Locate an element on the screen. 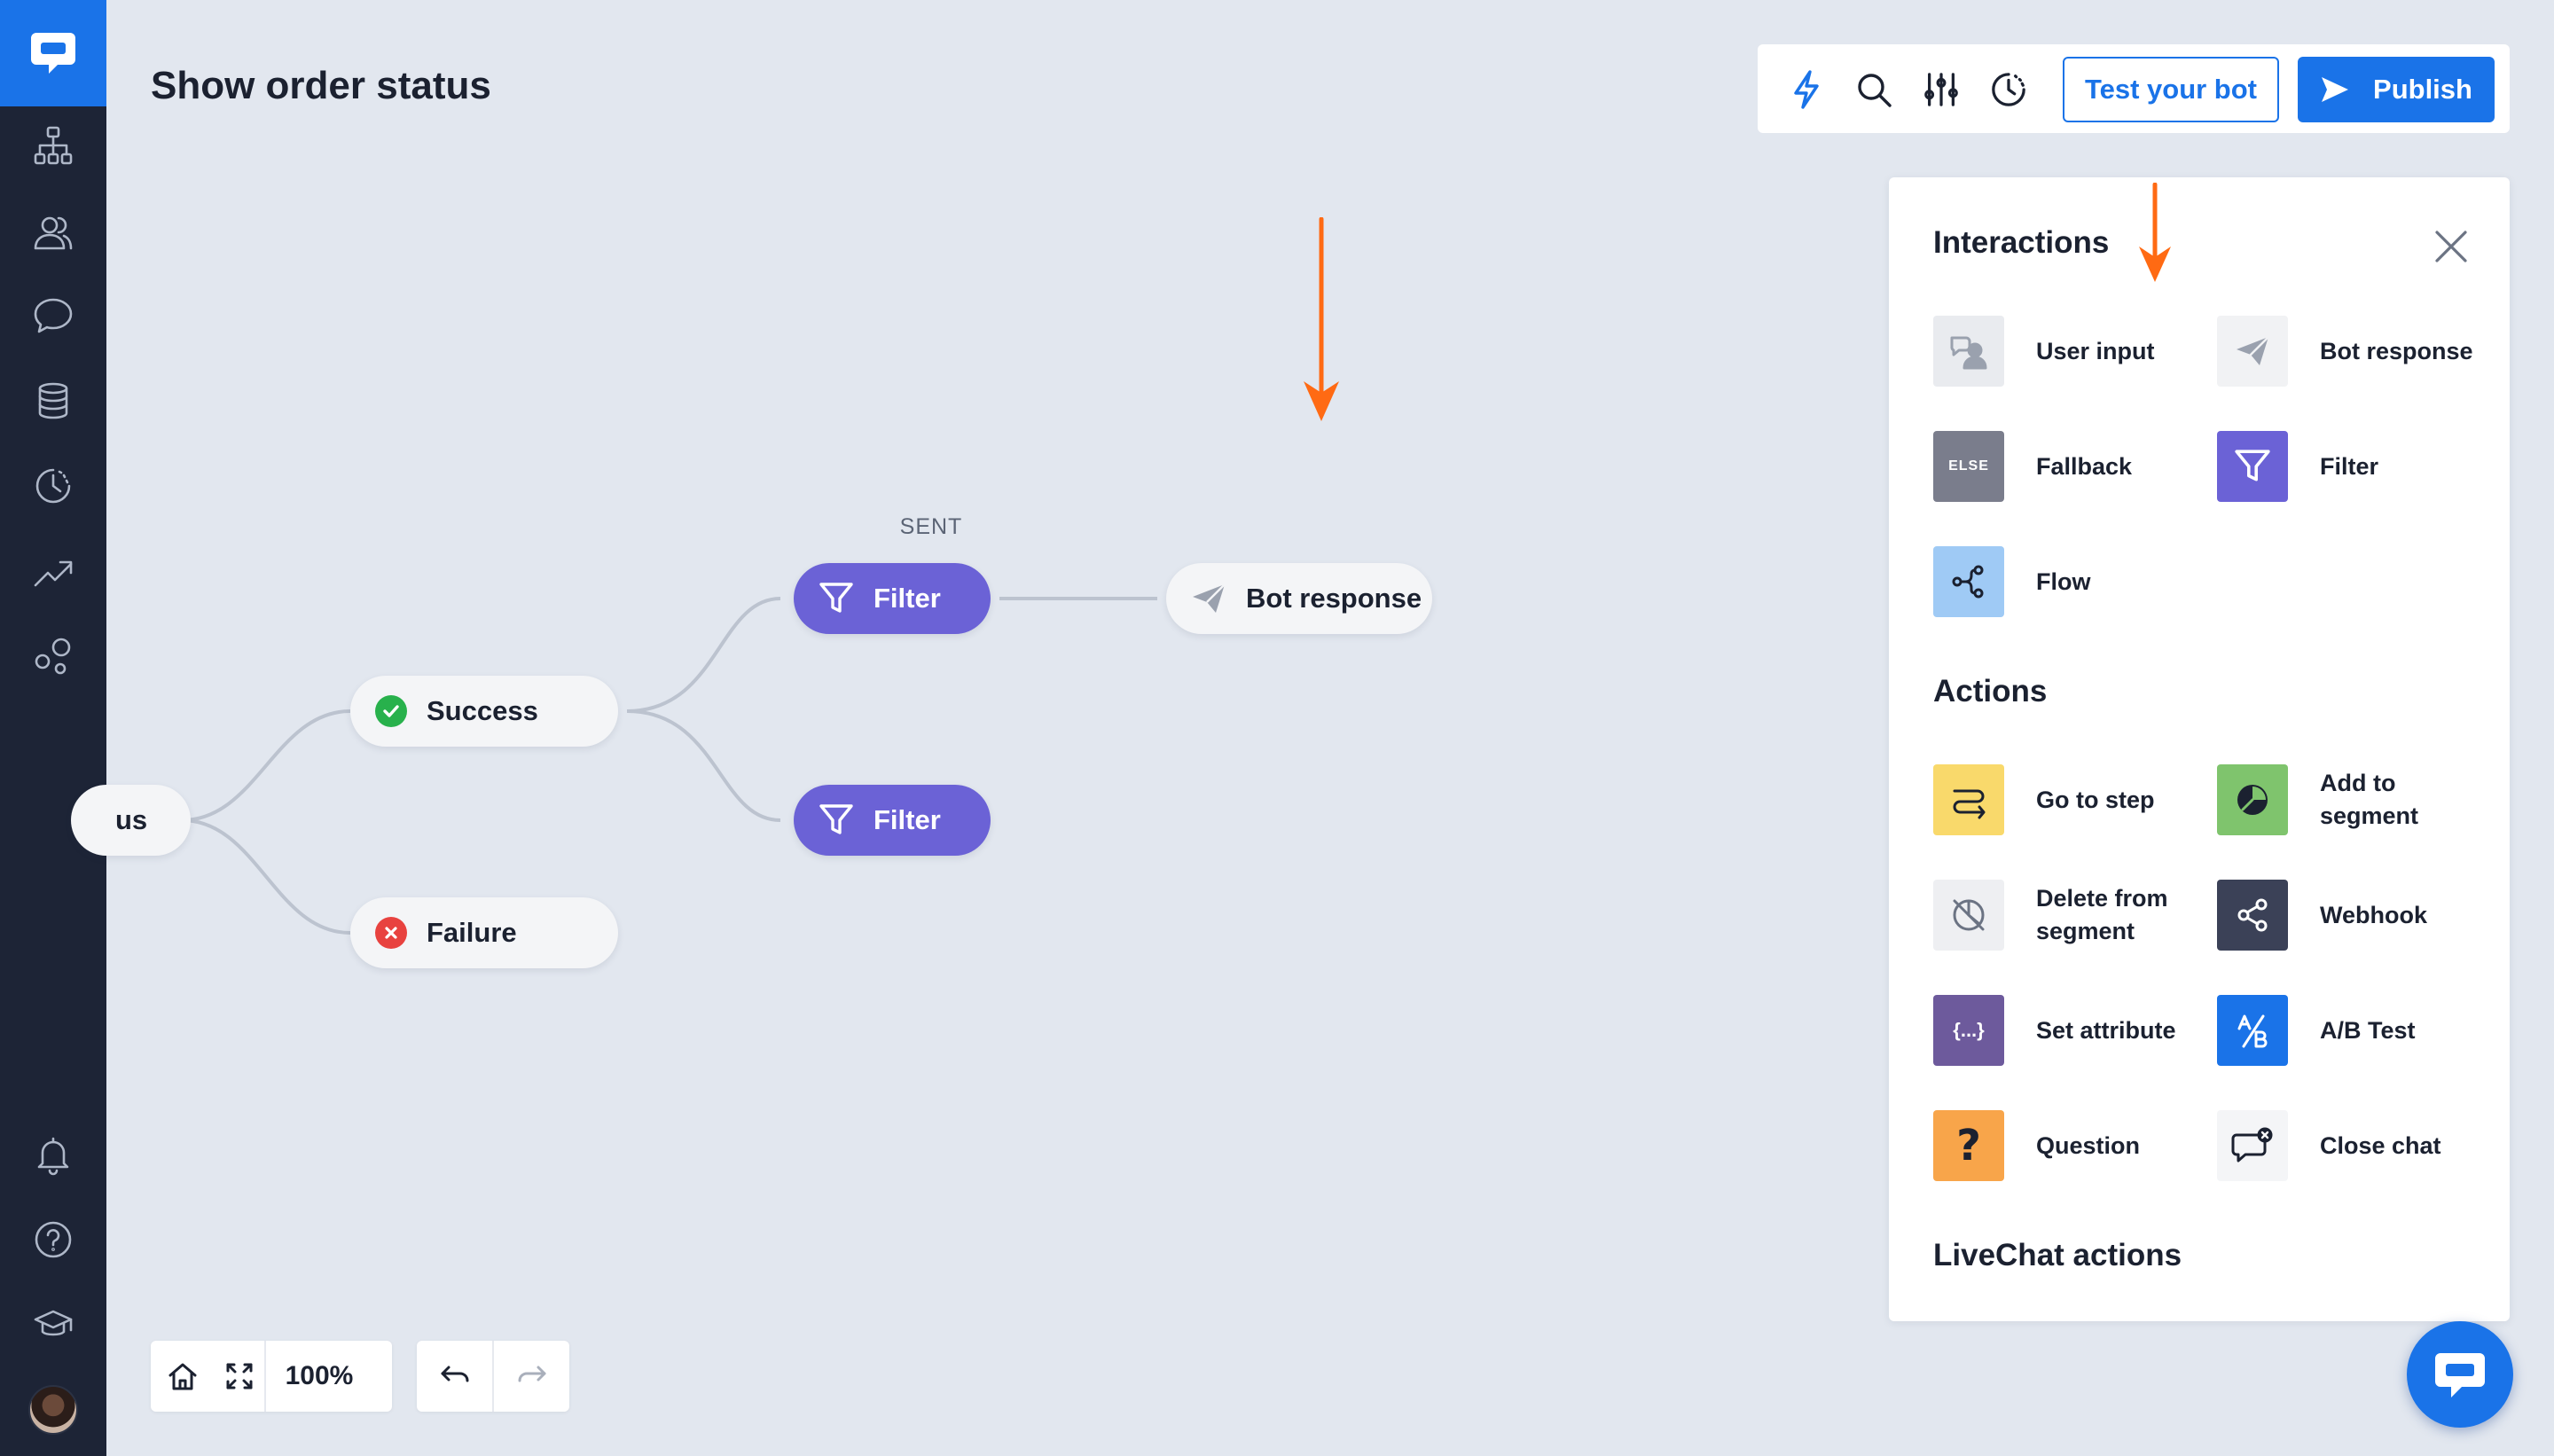 The width and height of the screenshot is (2554, 1456). action-go-to-step: Go to step is located at coordinates (2066, 799).